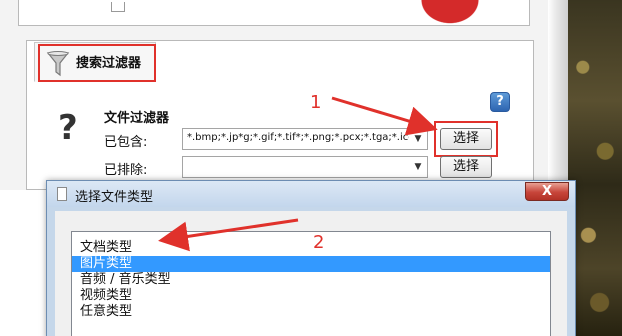  I want to click on annotation-step-1: 1, so click(316, 102).